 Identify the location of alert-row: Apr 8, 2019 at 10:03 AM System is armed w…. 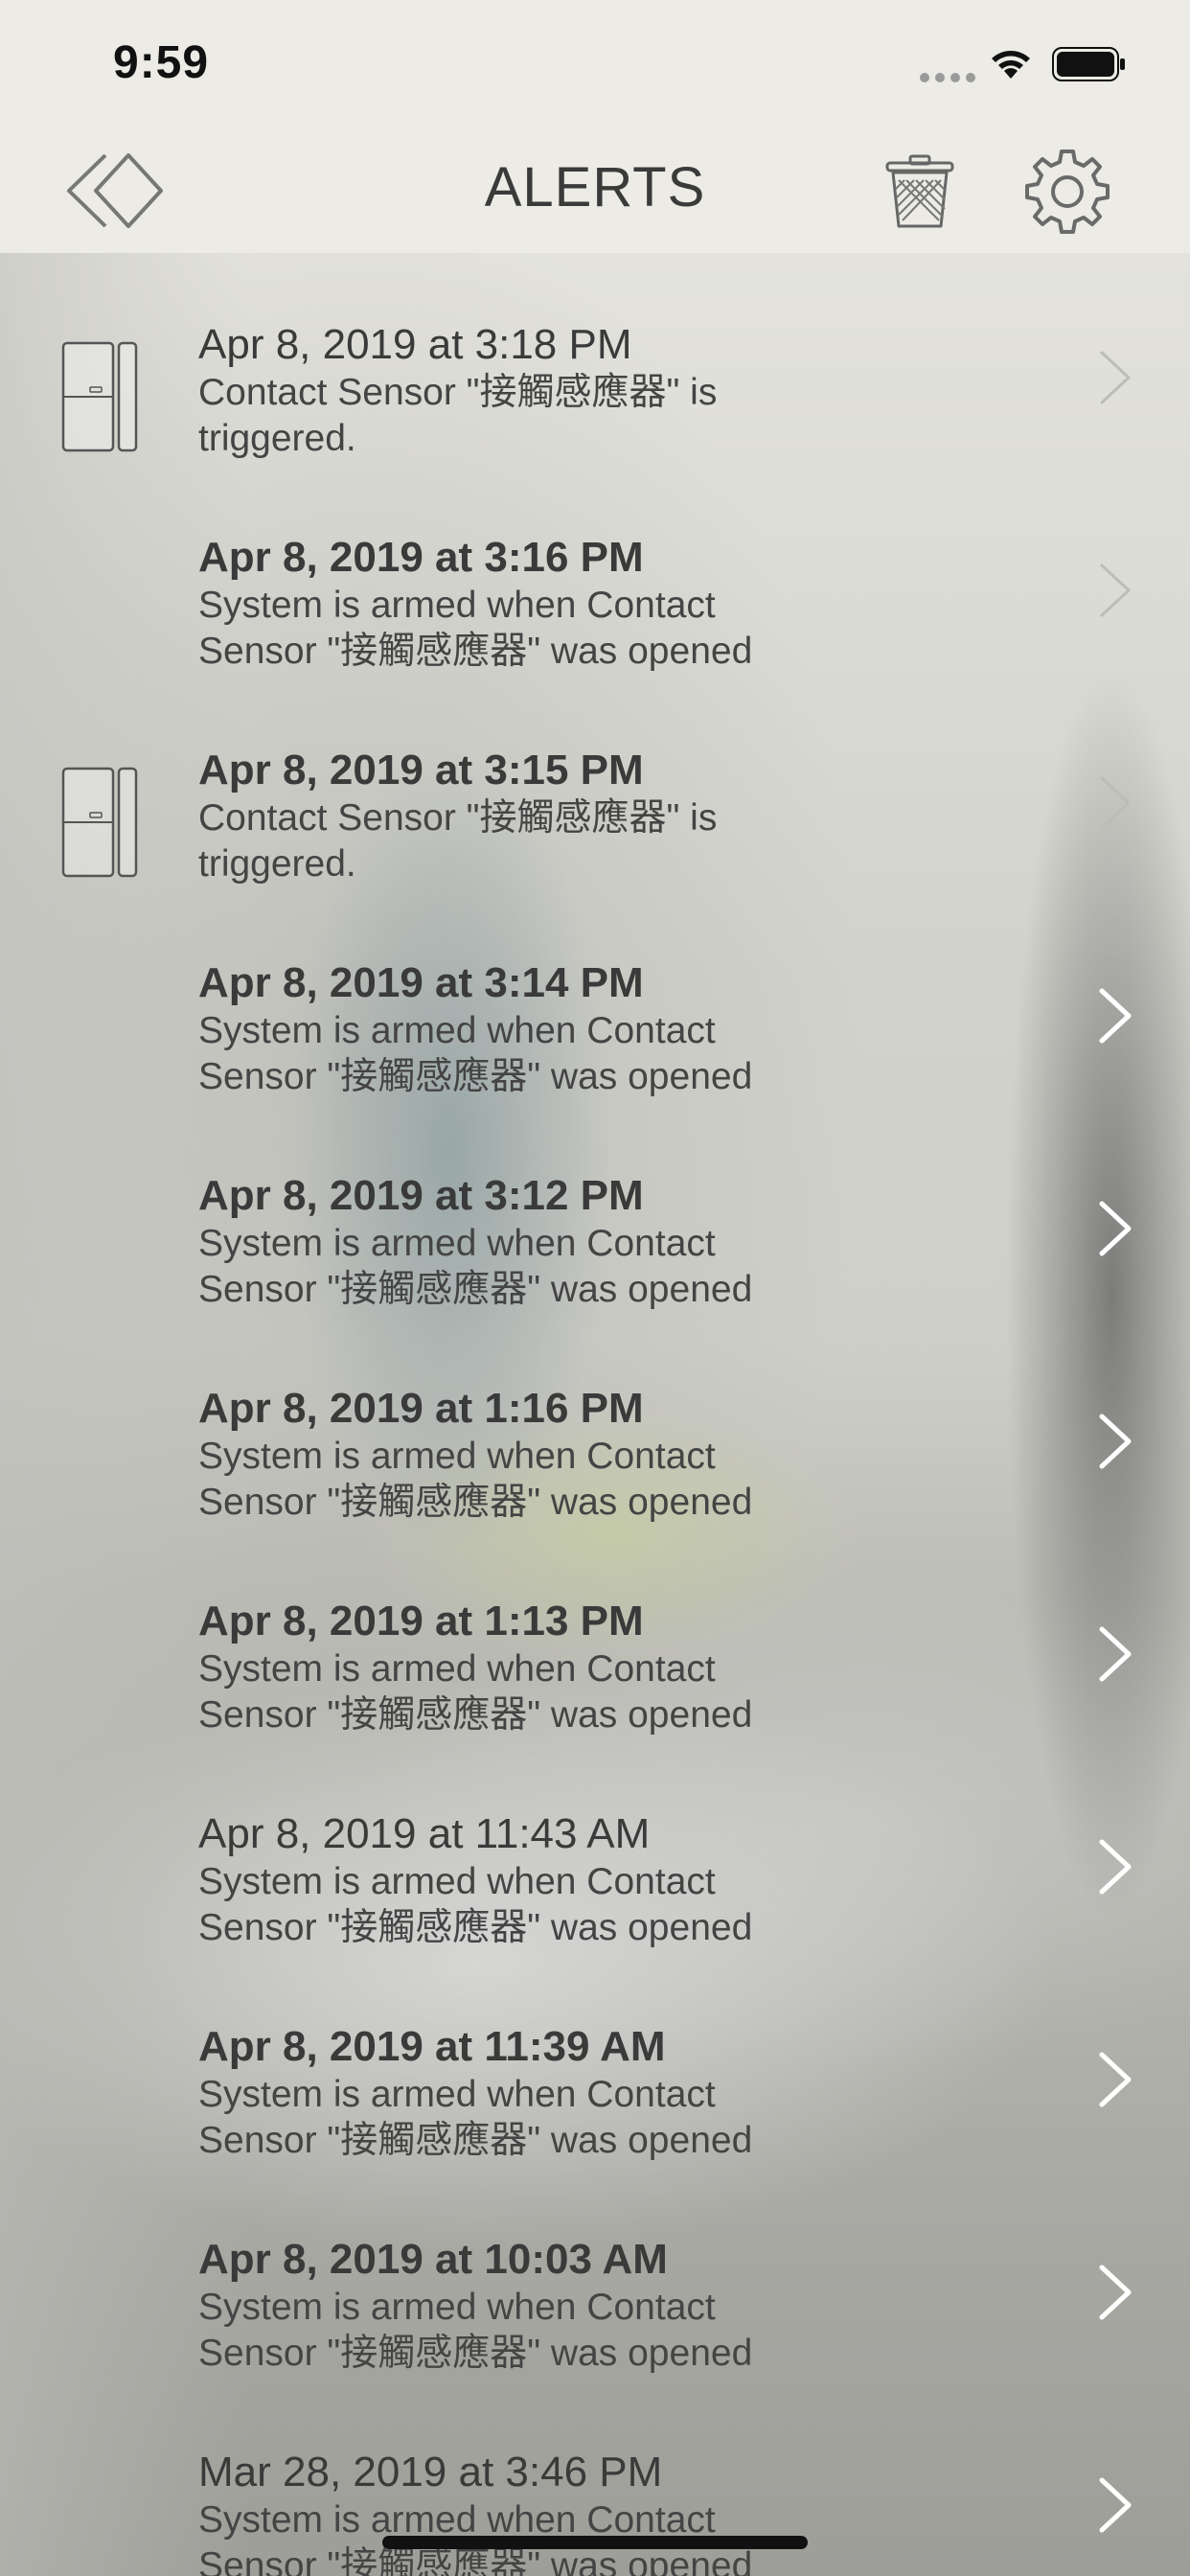
(595, 2289).